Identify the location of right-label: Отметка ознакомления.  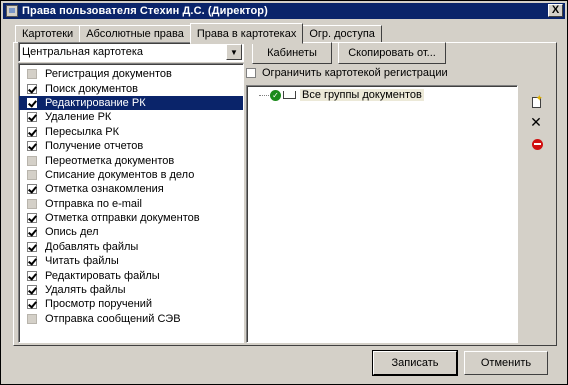
(104, 189).